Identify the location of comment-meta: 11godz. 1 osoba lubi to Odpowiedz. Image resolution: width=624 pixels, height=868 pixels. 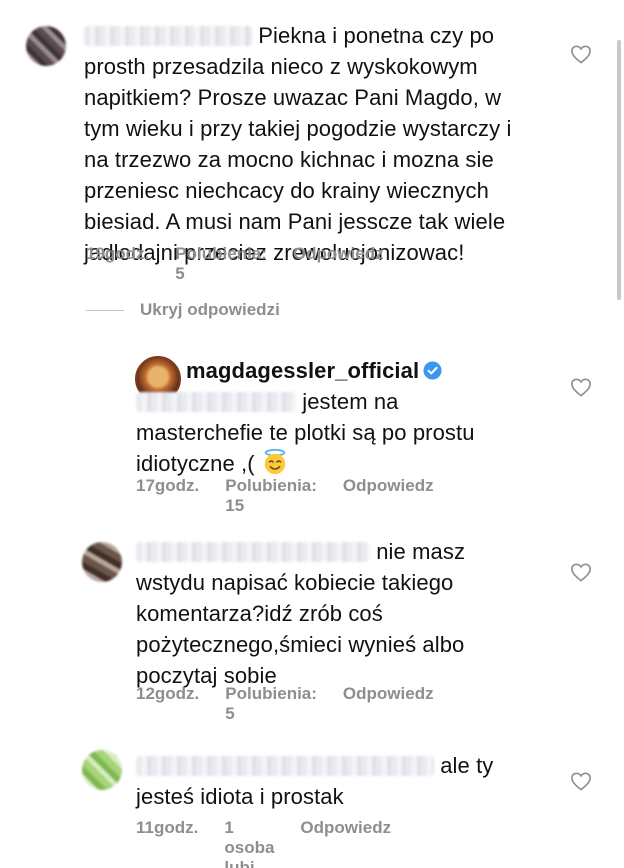
(263, 843).